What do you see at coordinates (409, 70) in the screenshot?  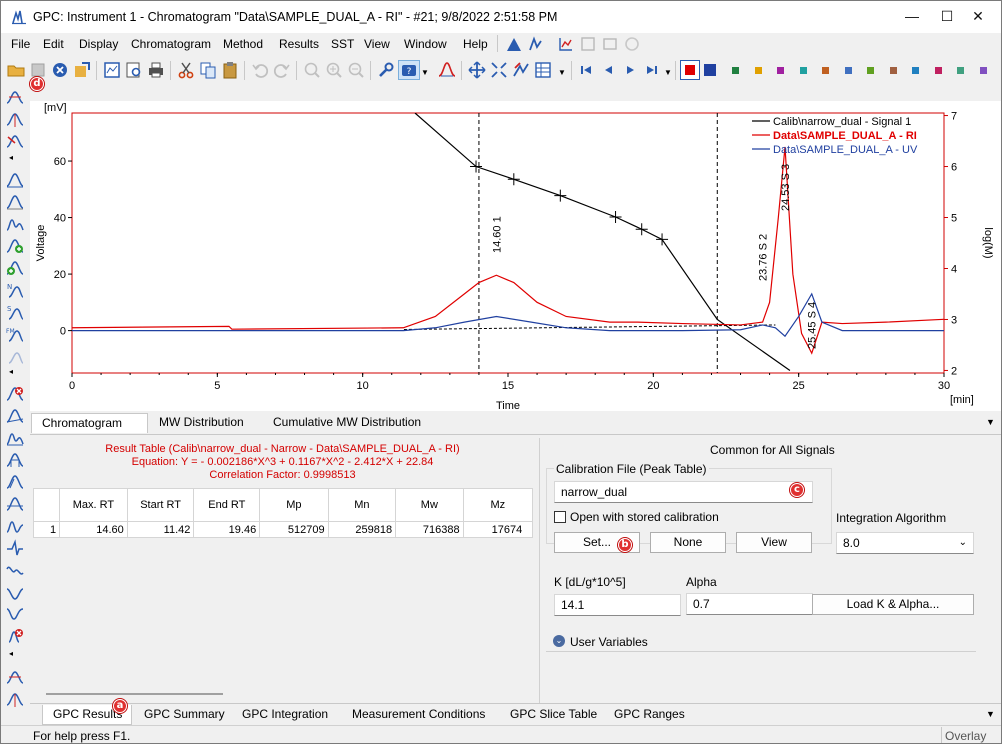 I see `help-icon: ?` at bounding box center [409, 70].